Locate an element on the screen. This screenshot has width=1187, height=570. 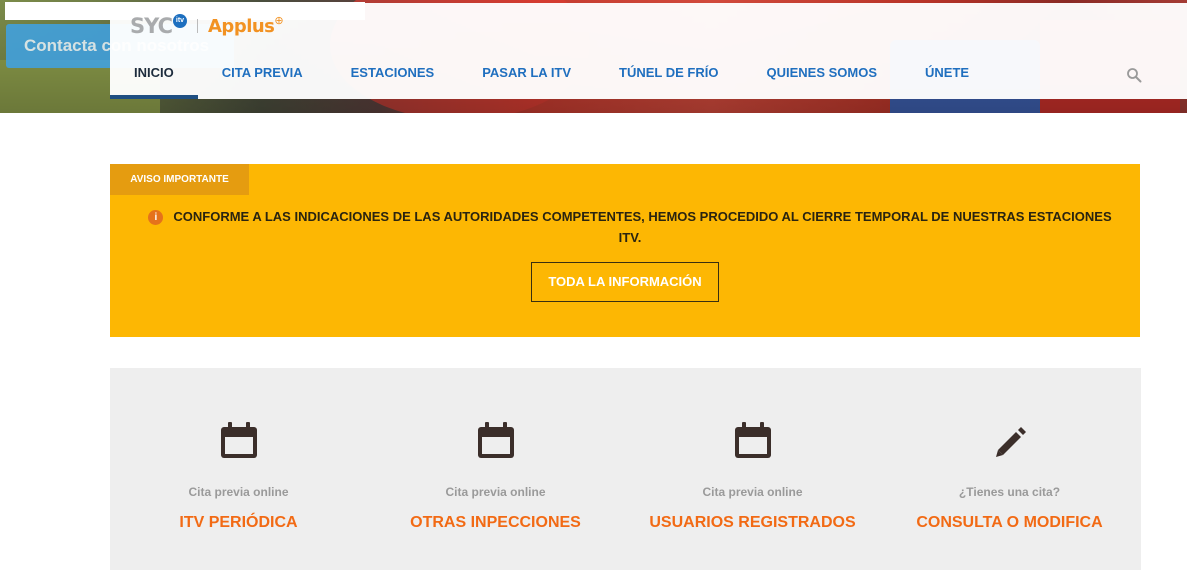
nav-item-tunel-de-frio: TÚNEL DE FRÍO is located at coordinates (668, 78).